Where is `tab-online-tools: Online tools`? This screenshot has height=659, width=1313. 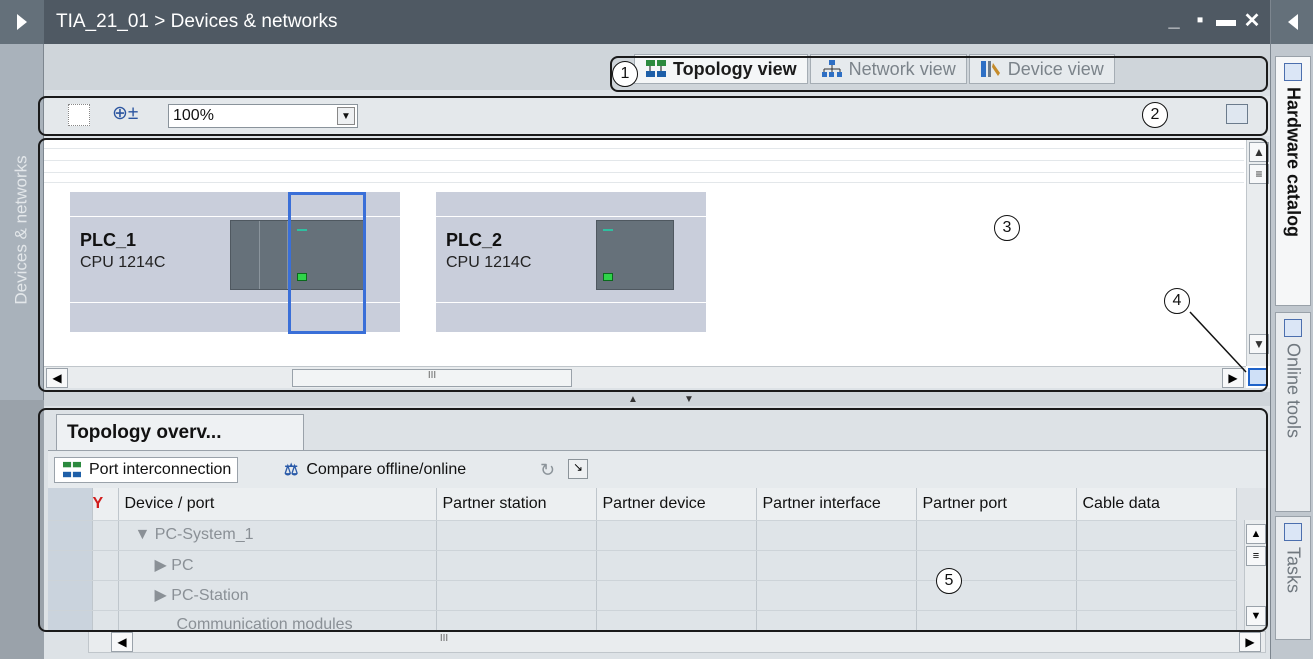
tab-online-tools: Online tools is located at coordinates (1293, 412).